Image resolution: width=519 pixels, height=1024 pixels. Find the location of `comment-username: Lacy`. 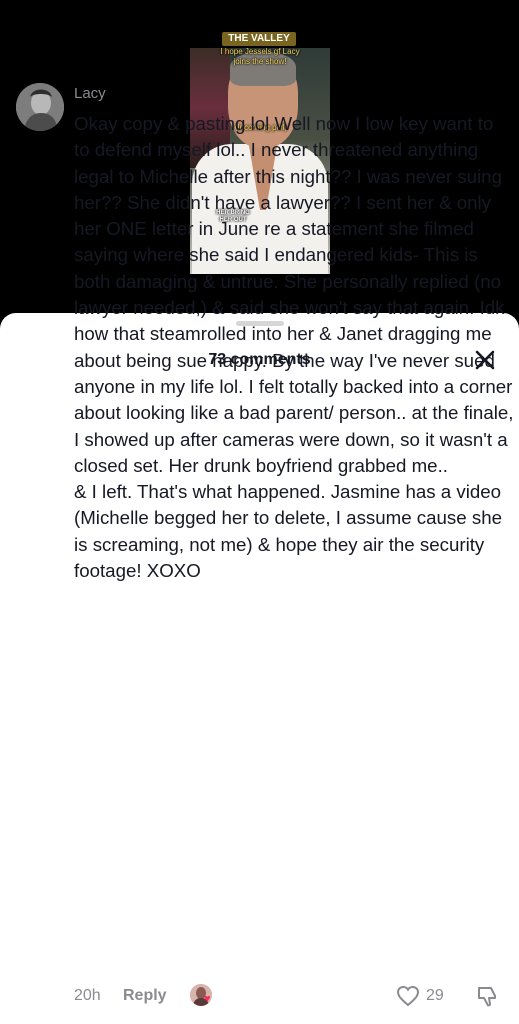

comment-username: Lacy is located at coordinates (90, 93).